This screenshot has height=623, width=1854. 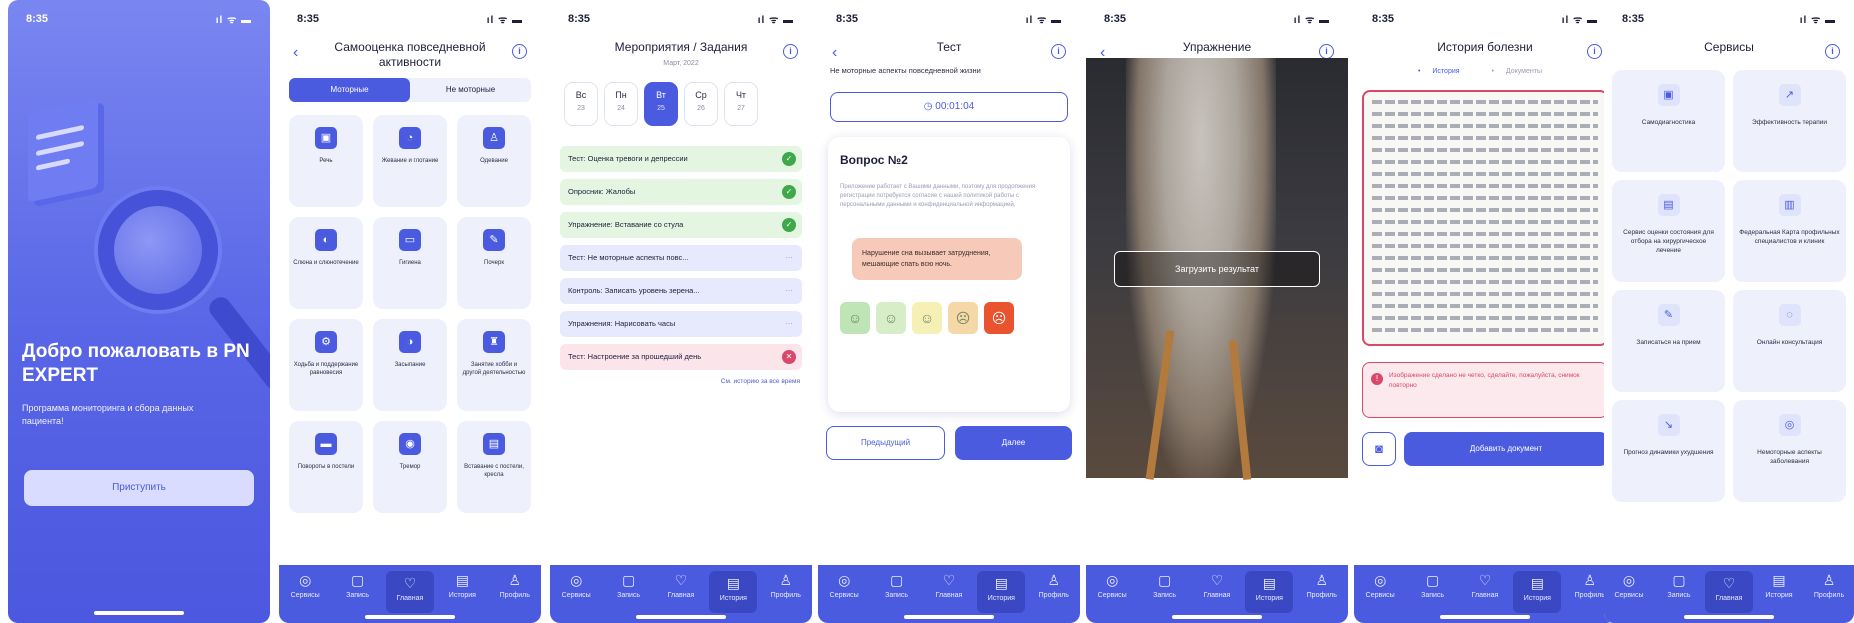 I want to click on home-indicator, so click(x=1217, y=617).